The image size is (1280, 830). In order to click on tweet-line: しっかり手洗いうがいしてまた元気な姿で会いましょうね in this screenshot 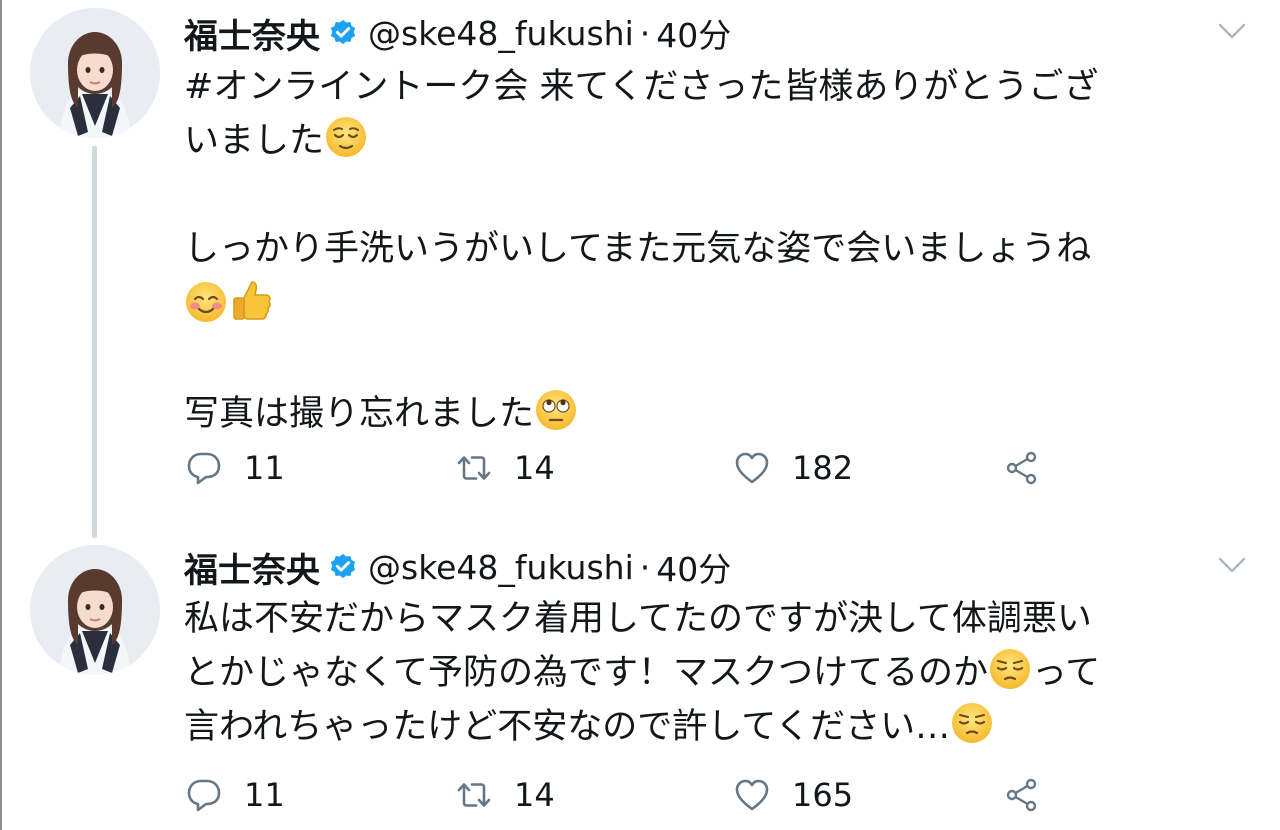, I will do `click(638, 249)`.